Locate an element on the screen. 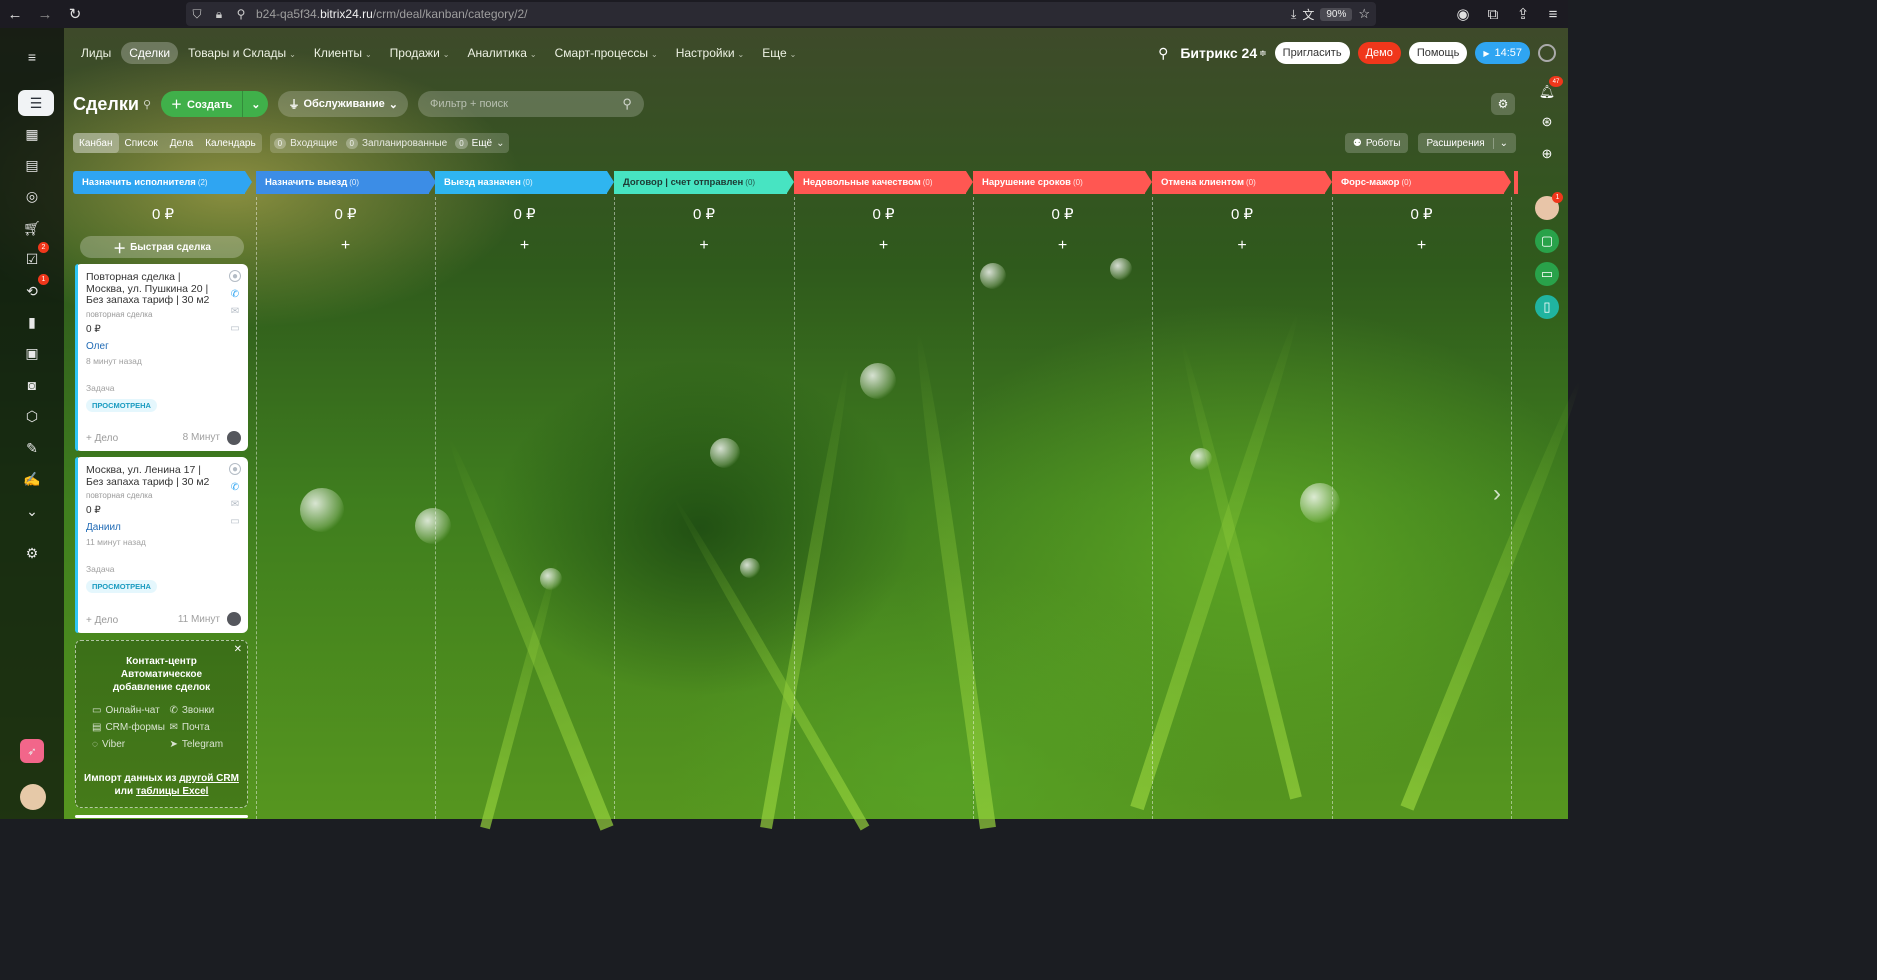 This screenshot has height=980, width=1877. channel-viber: ◌ Viber is located at coordinates (131, 744).